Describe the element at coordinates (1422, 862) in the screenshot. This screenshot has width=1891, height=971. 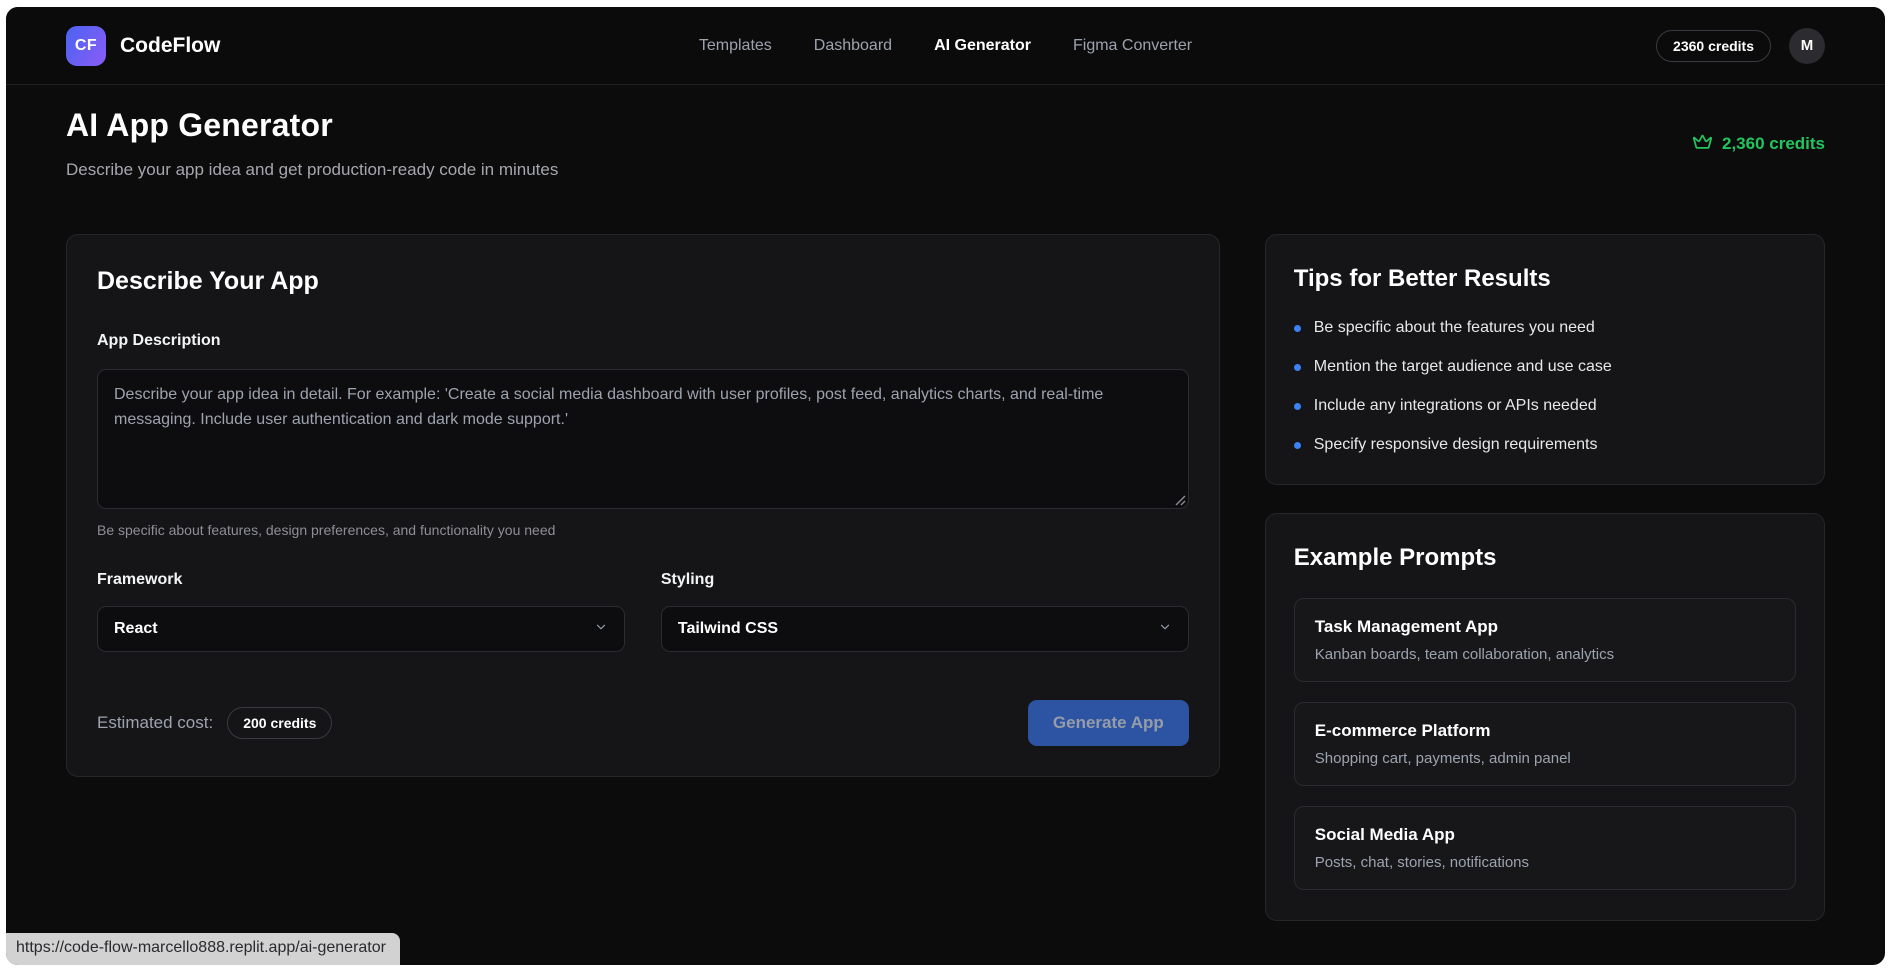
I see `example-subtitle: Posts, chat, stories, notifications` at that location.